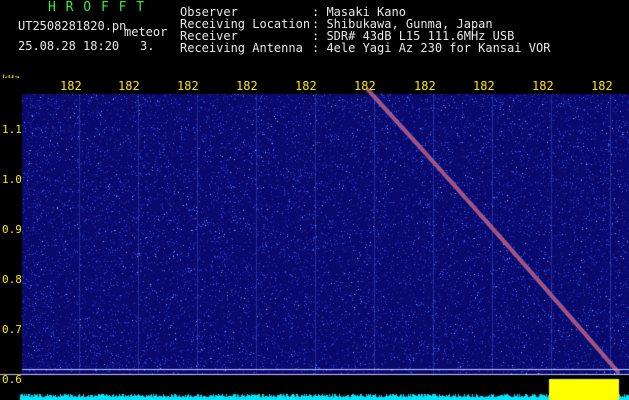  Describe the element at coordinates (12, 329) in the screenshot. I see `y-tick-label: 0.7` at that location.